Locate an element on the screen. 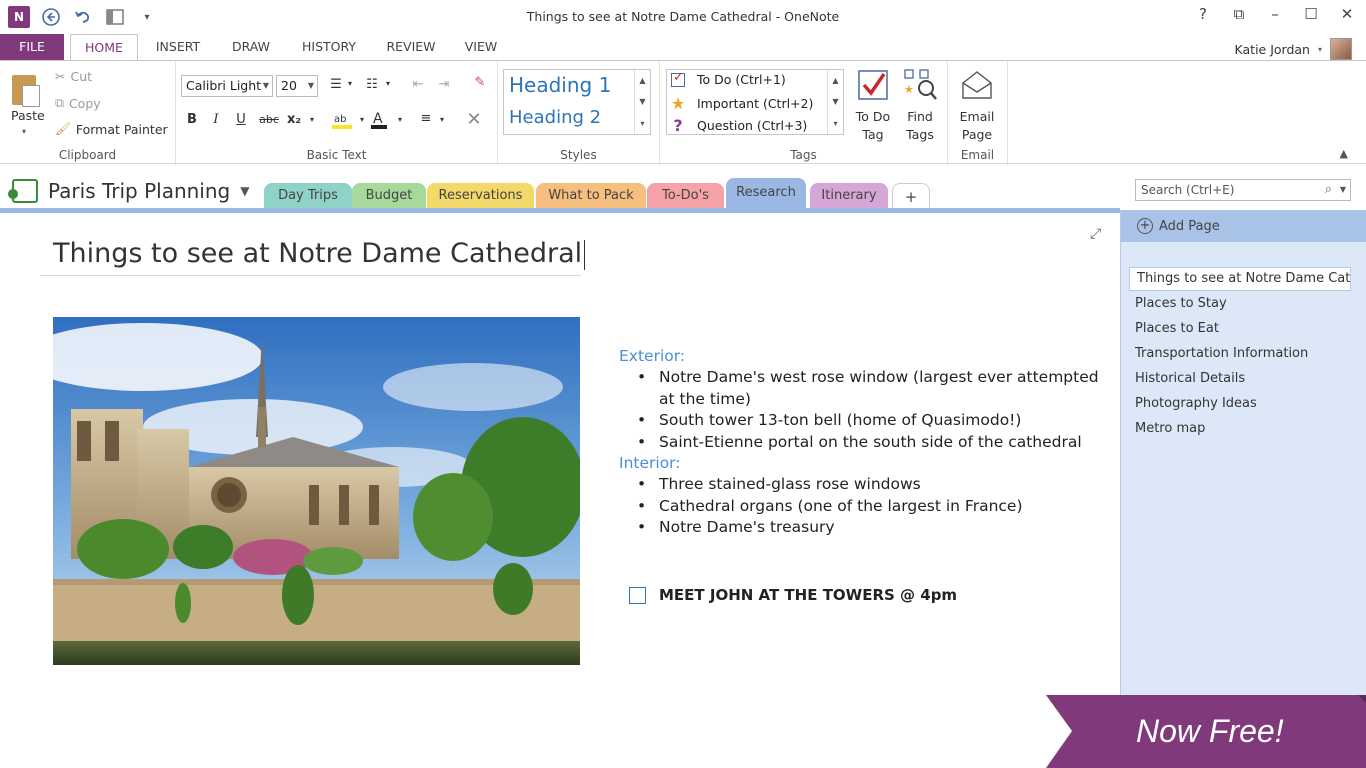 The width and height of the screenshot is (1366, 768). font-name-select: Calibri Light ▼ is located at coordinates (227, 86).